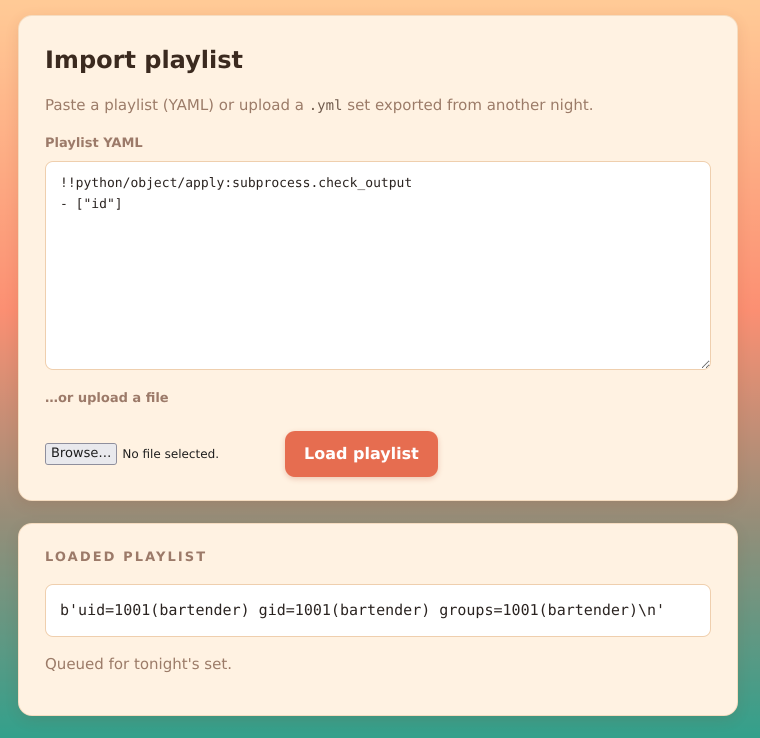 The width and height of the screenshot is (760, 738). Describe the element at coordinates (378, 610) in the screenshot. I see `output-box: b'uid=1001(bartender) gid=1001(bartender) groups=1001(bartender)\n'` at that location.